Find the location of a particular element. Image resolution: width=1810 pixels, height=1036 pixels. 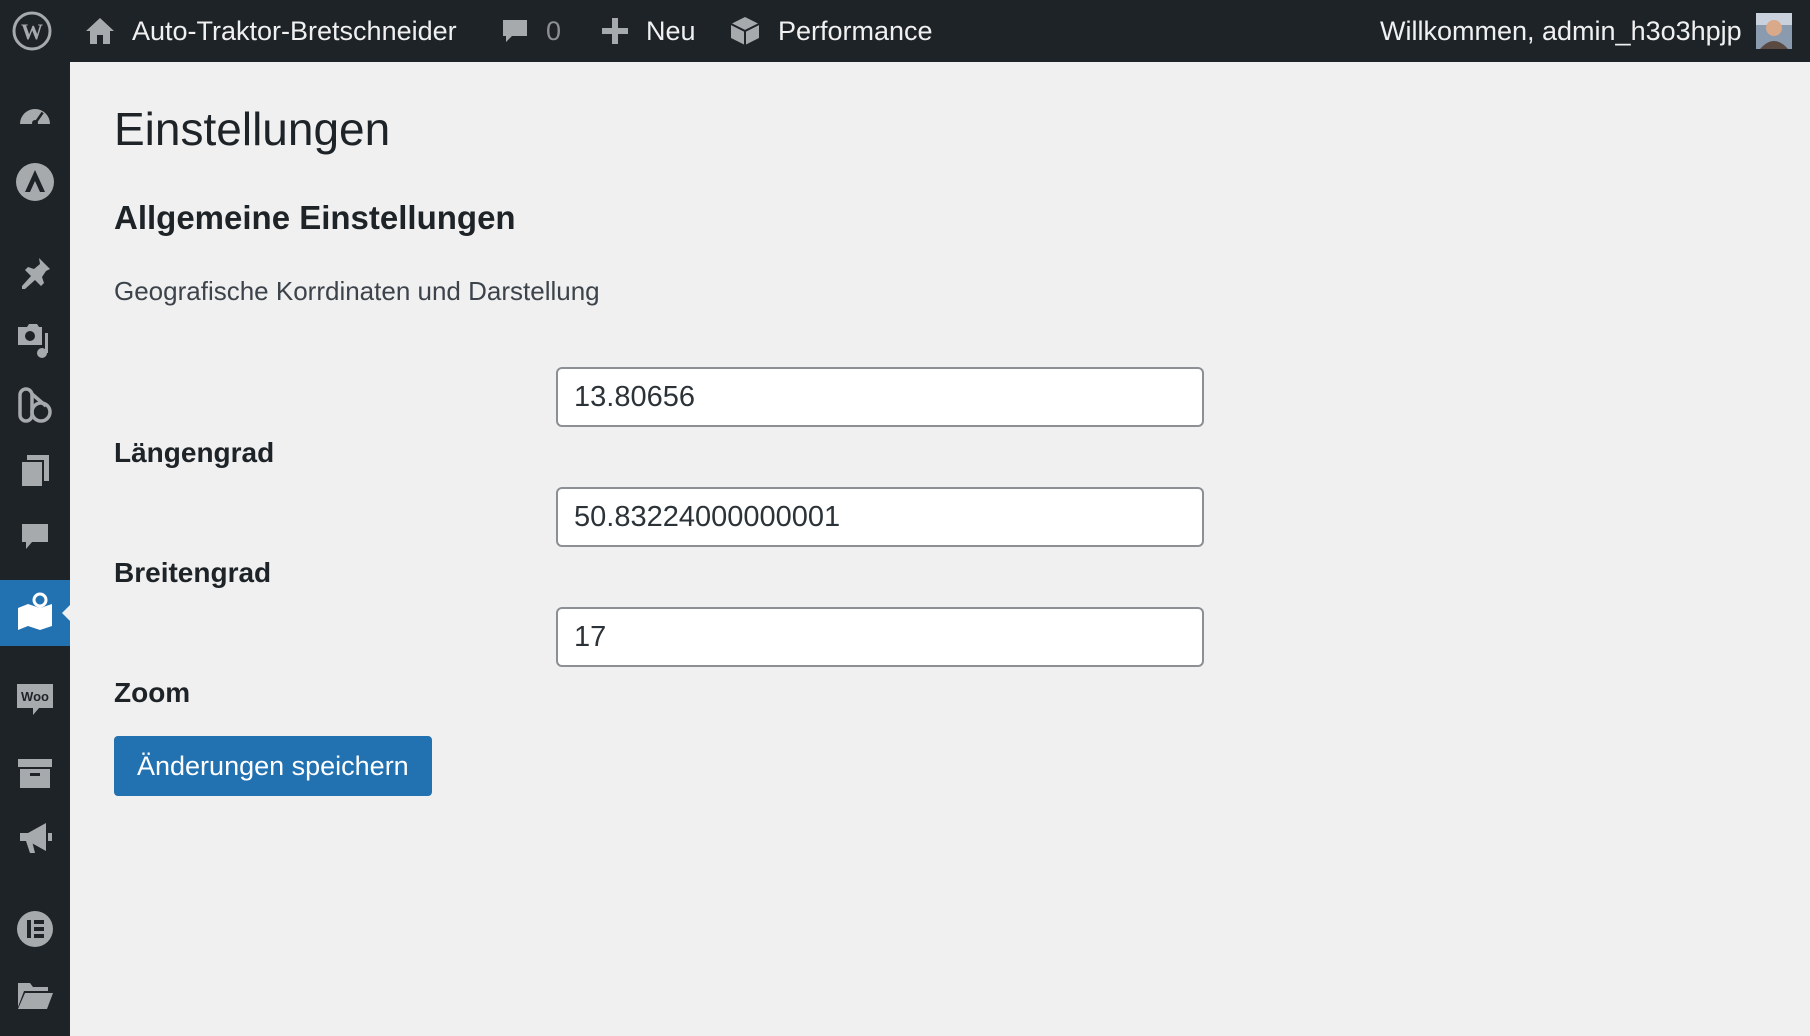

account-menu: Willkommen, admin_h3o3hpjp is located at coordinates (1586, 31).